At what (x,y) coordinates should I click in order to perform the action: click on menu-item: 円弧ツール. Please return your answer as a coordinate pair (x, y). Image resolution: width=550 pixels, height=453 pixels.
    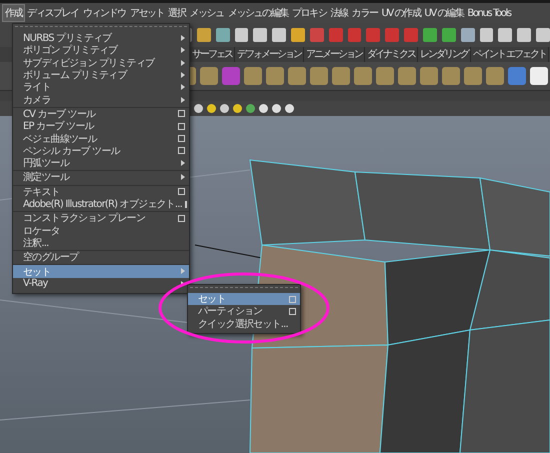
    Looking at the image, I should click on (101, 163).